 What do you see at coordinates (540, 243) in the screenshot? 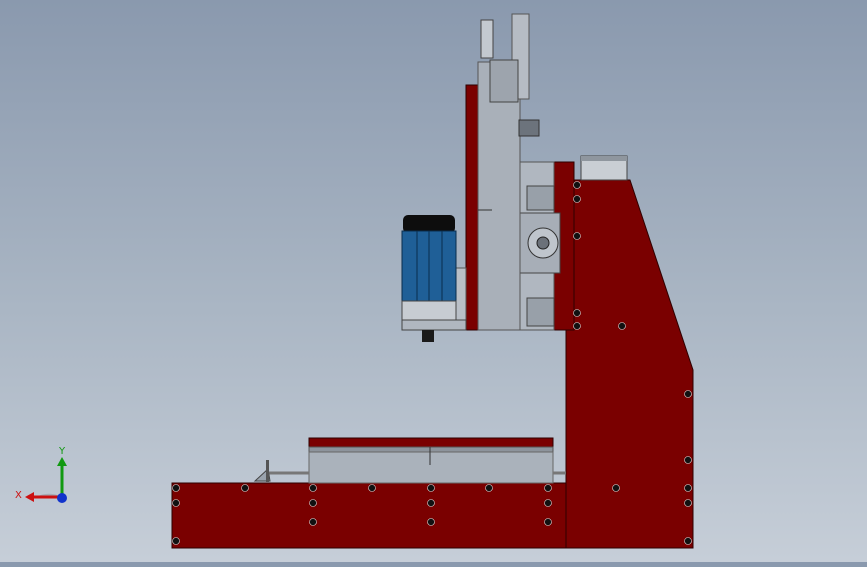
I see `pulley-housing` at bounding box center [540, 243].